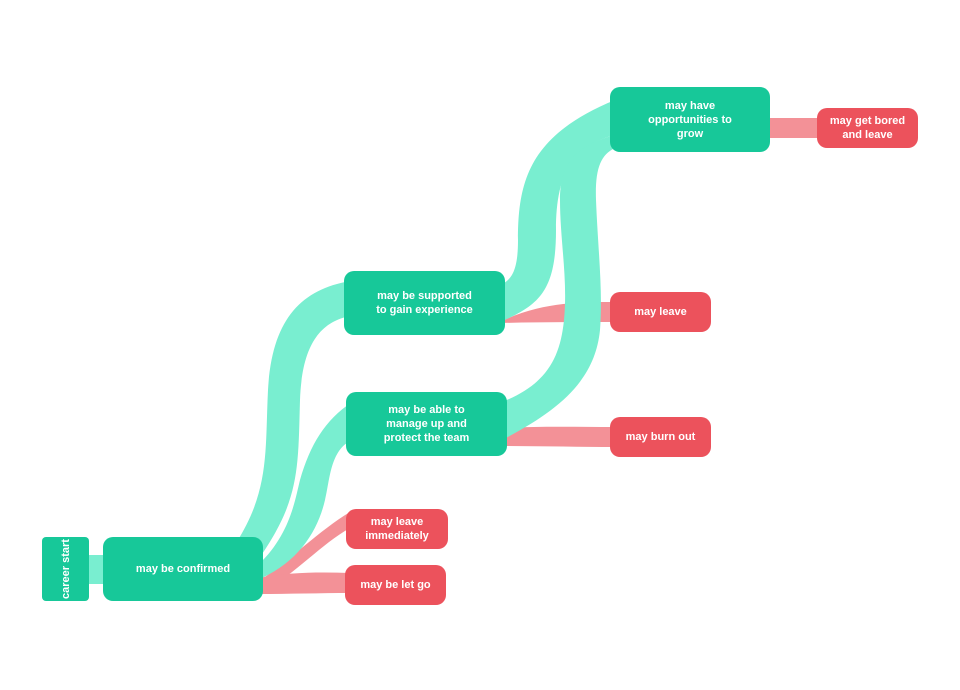  I want to click on node-may-be-confirmed: may be confirmed, so click(183, 569).